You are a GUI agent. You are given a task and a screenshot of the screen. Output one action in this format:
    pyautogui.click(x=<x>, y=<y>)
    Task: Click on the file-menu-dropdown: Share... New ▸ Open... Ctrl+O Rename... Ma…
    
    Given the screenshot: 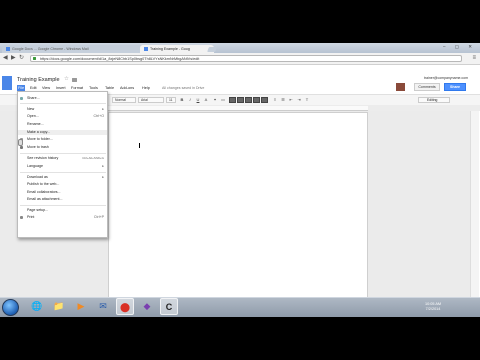 What is the action you would take?
    pyautogui.click(x=62, y=164)
    